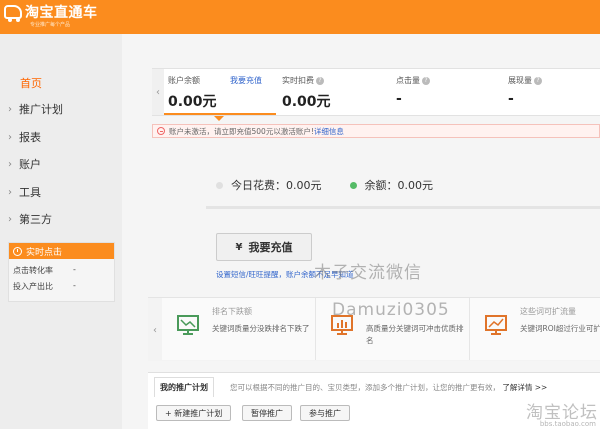 This screenshot has width=600, height=429. Describe the element at coordinates (365, 387) in the screenshot. I see `plan-tip-text: 您可以根据不同的推广目的、宝贝类型，添加多个推广计划，让您的推广更有效，` at that location.